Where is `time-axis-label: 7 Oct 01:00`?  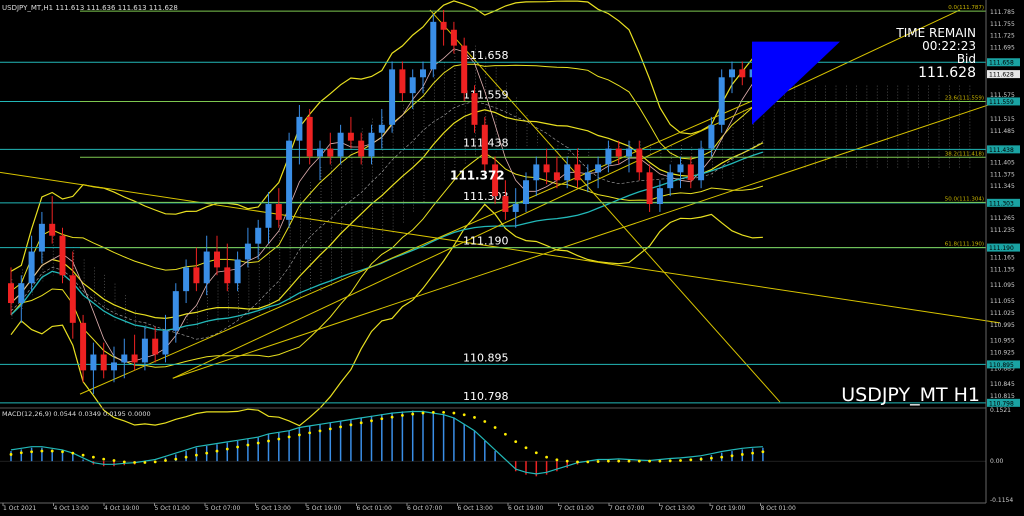 time-axis-label: 7 Oct 01:00 is located at coordinates (576, 508).